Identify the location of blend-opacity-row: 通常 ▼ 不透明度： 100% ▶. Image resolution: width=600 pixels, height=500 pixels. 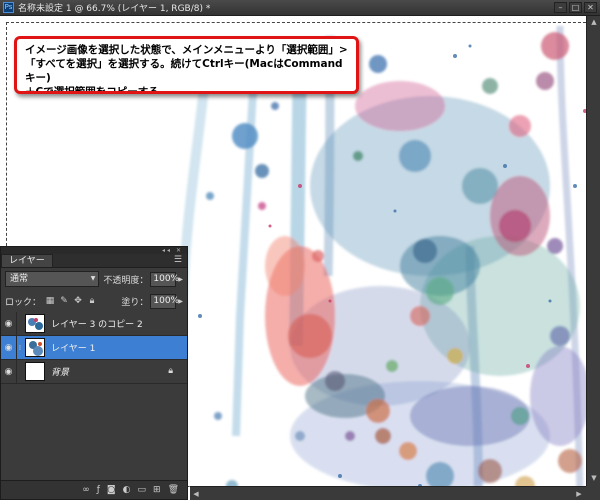
(94, 279).